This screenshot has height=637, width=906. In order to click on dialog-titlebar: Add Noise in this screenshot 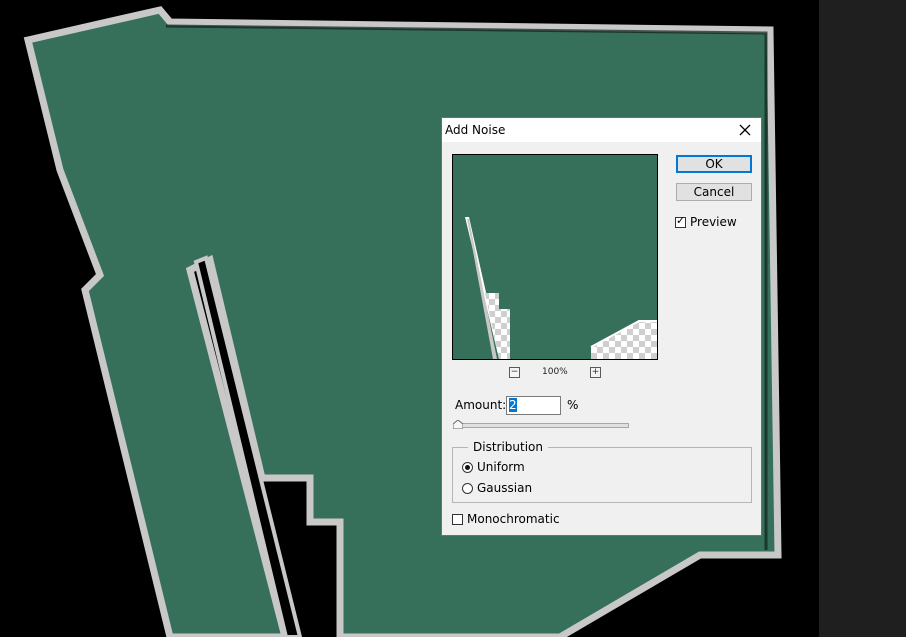, I will do `click(601, 130)`.